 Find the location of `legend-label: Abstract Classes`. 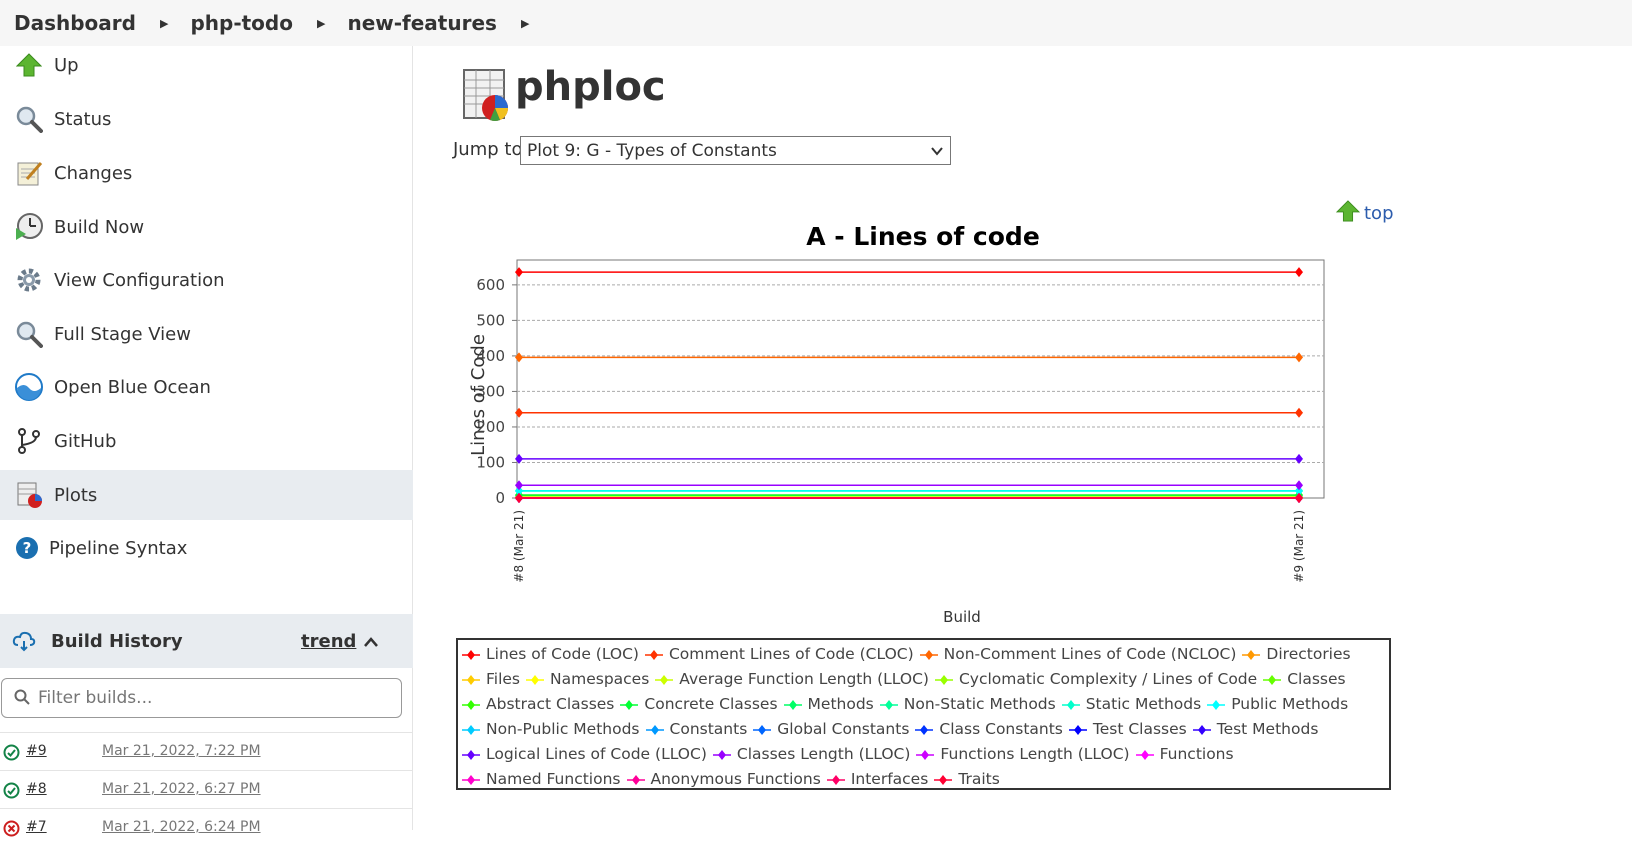

legend-label: Abstract Classes is located at coordinates (550, 704).